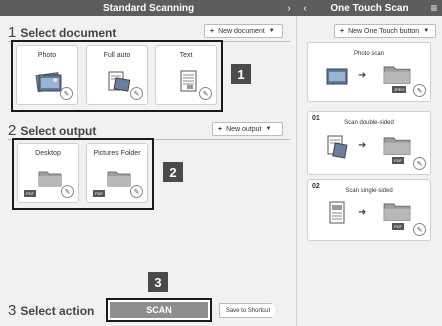 This screenshot has width=442, height=326. Describe the element at coordinates (241, 74) in the screenshot. I see `step-badge-1: 1` at that location.